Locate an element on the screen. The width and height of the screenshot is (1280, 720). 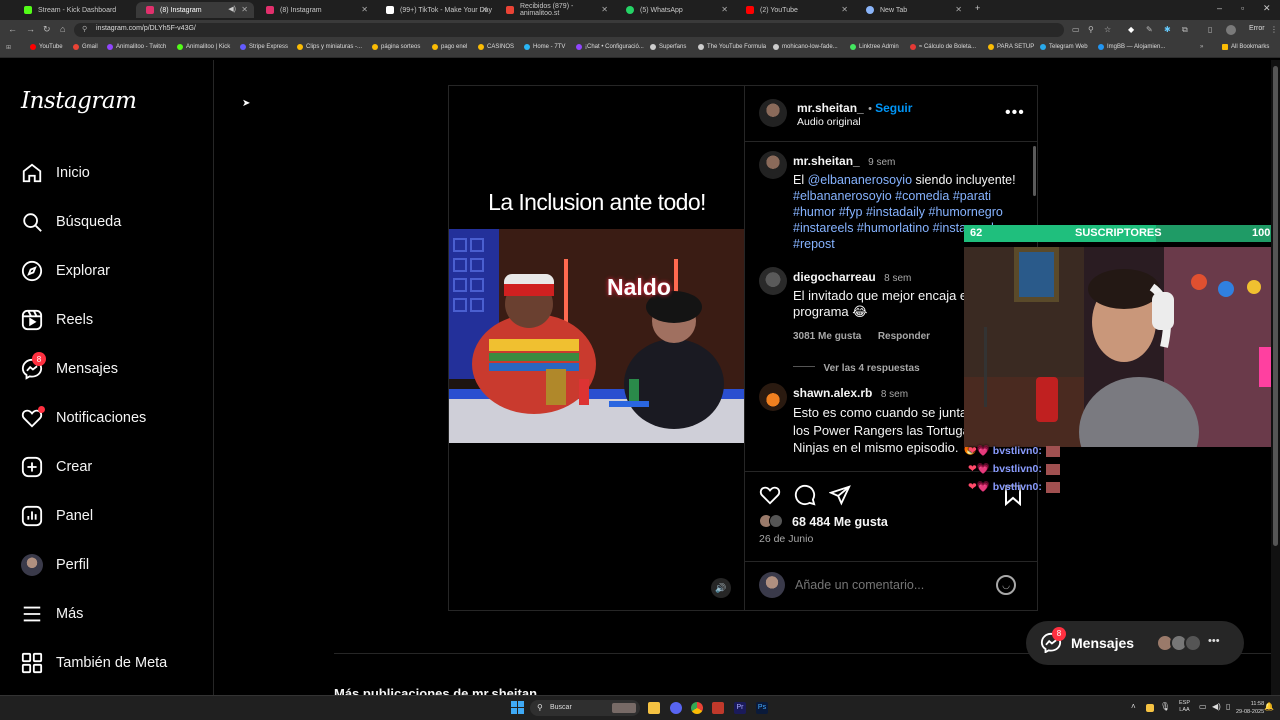
bookmark-casinos: CASINOS is located at coordinates (496, 47).